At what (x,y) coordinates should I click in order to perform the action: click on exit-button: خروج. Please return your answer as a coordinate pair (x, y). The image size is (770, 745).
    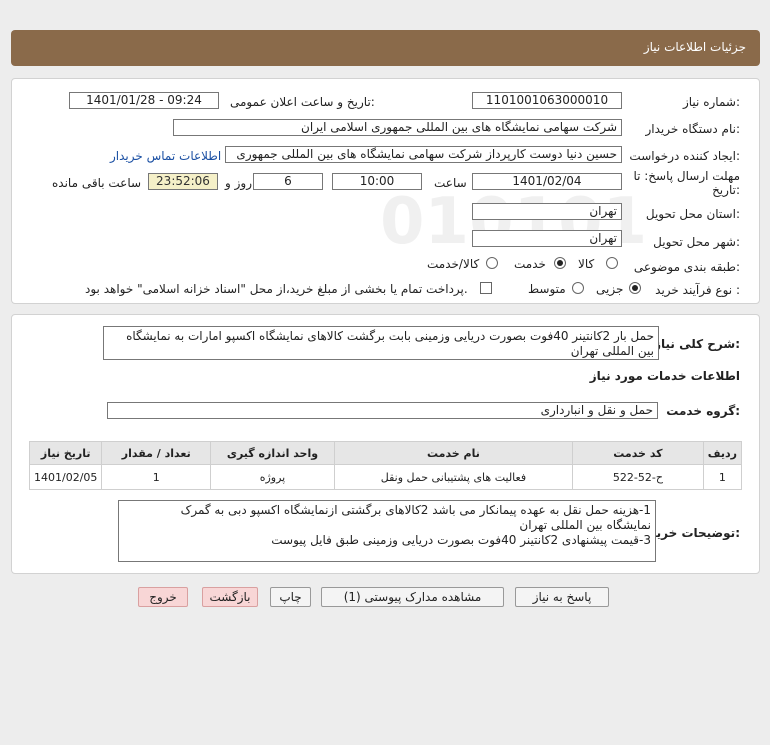
    Looking at the image, I should click on (163, 597).